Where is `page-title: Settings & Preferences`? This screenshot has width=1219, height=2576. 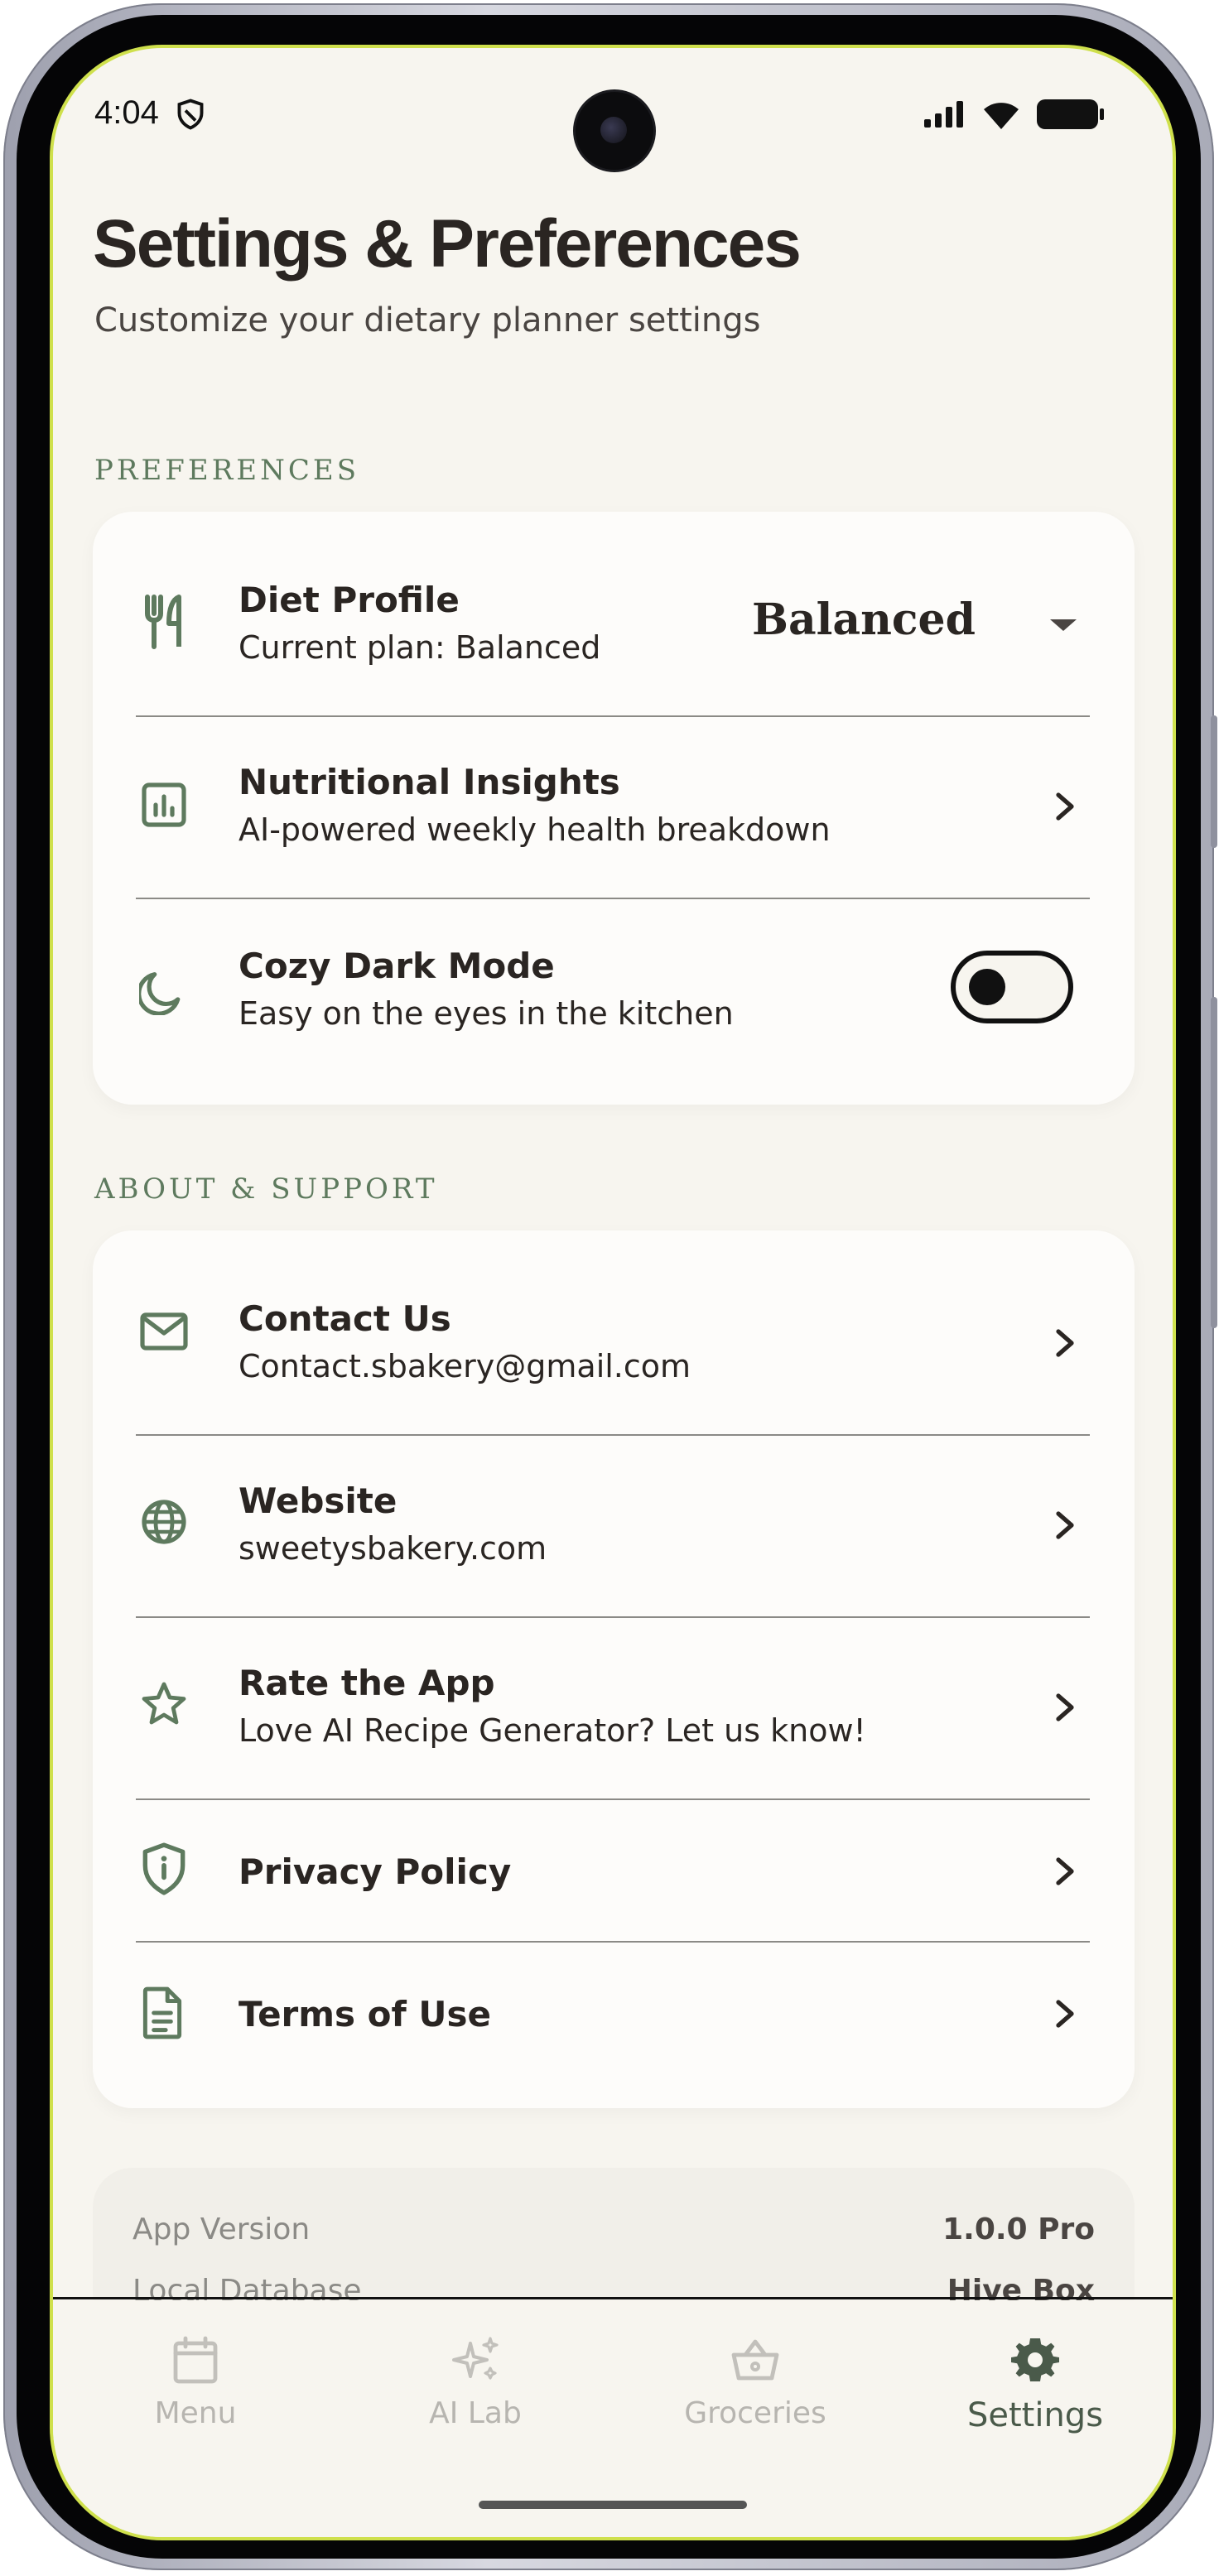
page-title: Settings & Preferences is located at coordinates (447, 244).